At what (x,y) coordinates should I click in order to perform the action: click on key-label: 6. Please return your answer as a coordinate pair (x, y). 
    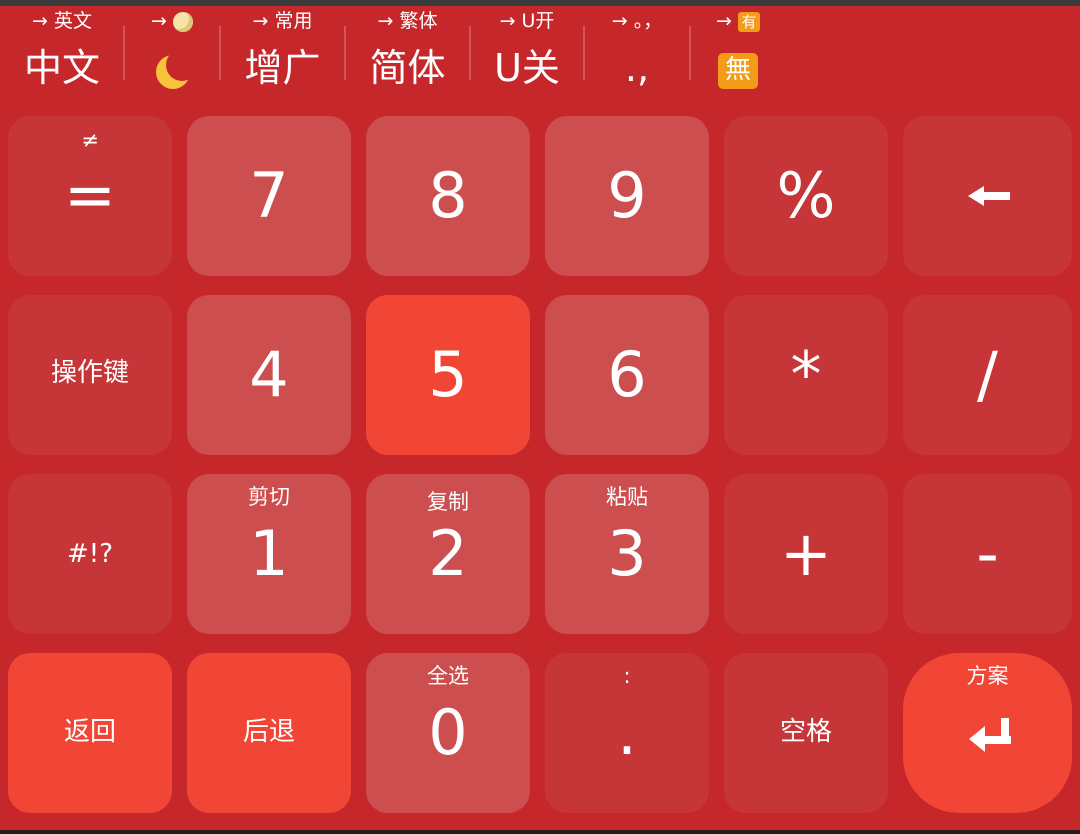
    Looking at the image, I should click on (627, 374).